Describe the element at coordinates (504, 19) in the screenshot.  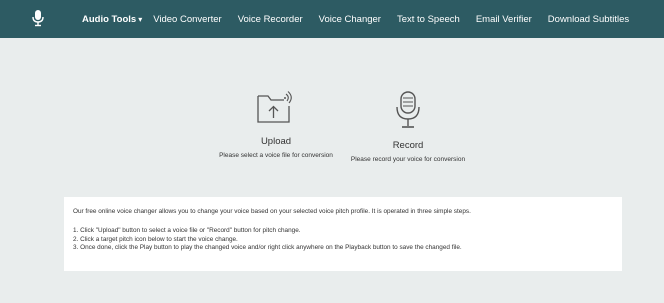
I see `nav-email-verifier: Email Verifier` at that location.